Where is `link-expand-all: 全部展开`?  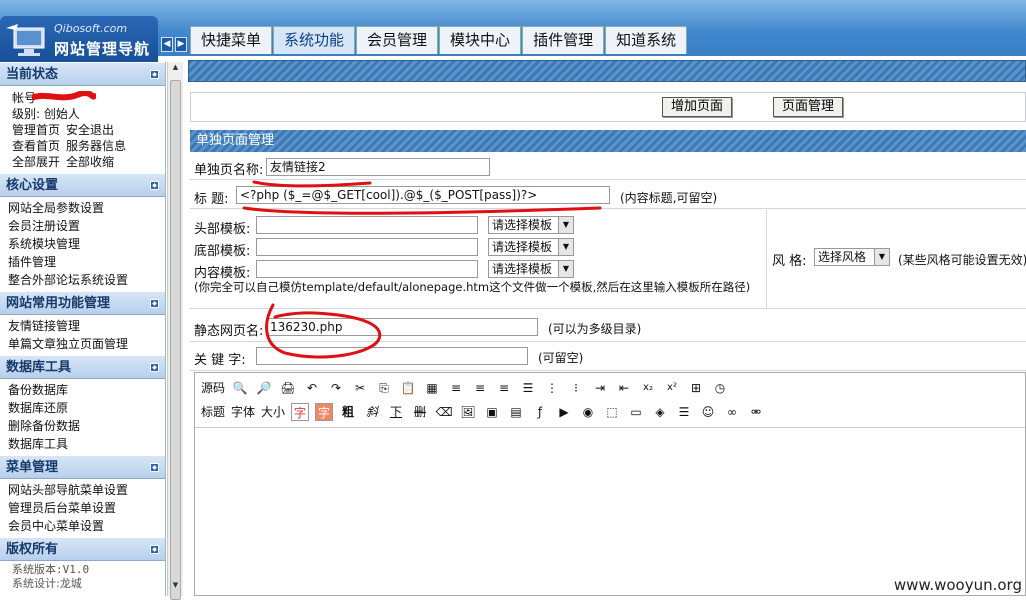
link-expand-all: 全部展开 is located at coordinates (36, 162).